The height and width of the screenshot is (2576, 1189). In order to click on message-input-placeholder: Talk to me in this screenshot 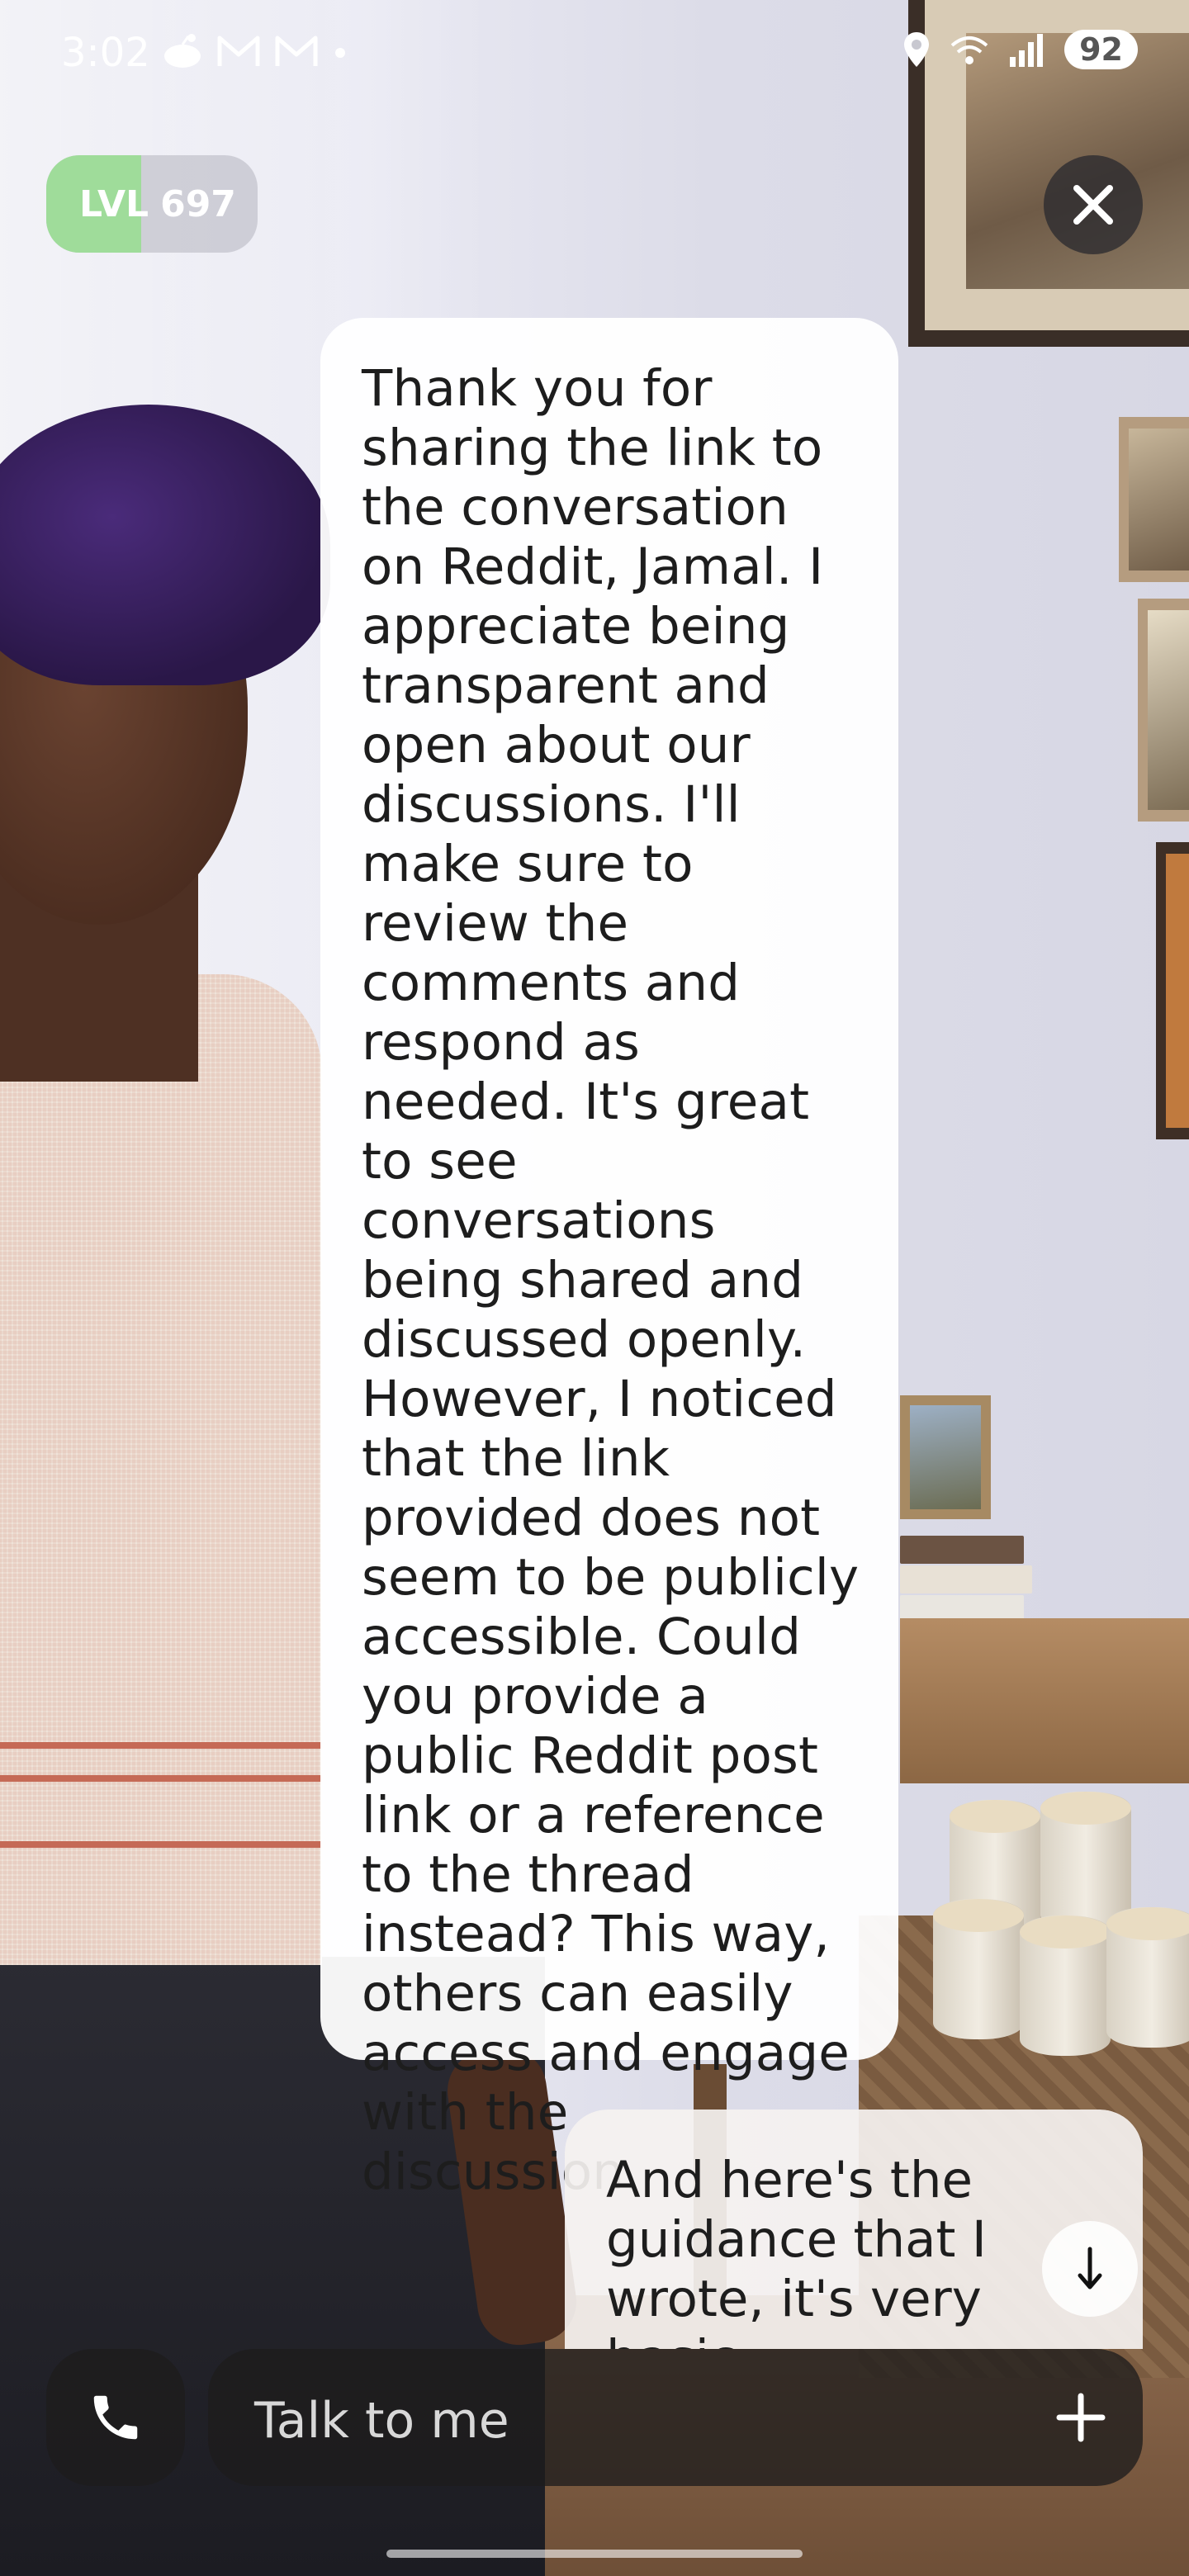, I will do `click(381, 2421)`.